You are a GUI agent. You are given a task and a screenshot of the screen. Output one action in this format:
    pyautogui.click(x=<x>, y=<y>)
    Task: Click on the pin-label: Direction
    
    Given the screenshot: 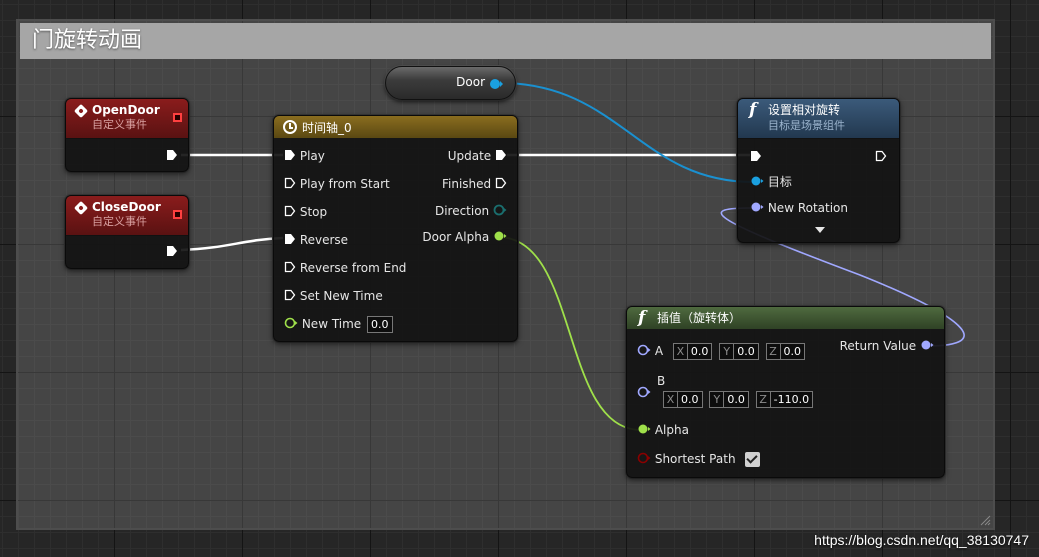 What is the action you would take?
    pyautogui.click(x=462, y=211)
    